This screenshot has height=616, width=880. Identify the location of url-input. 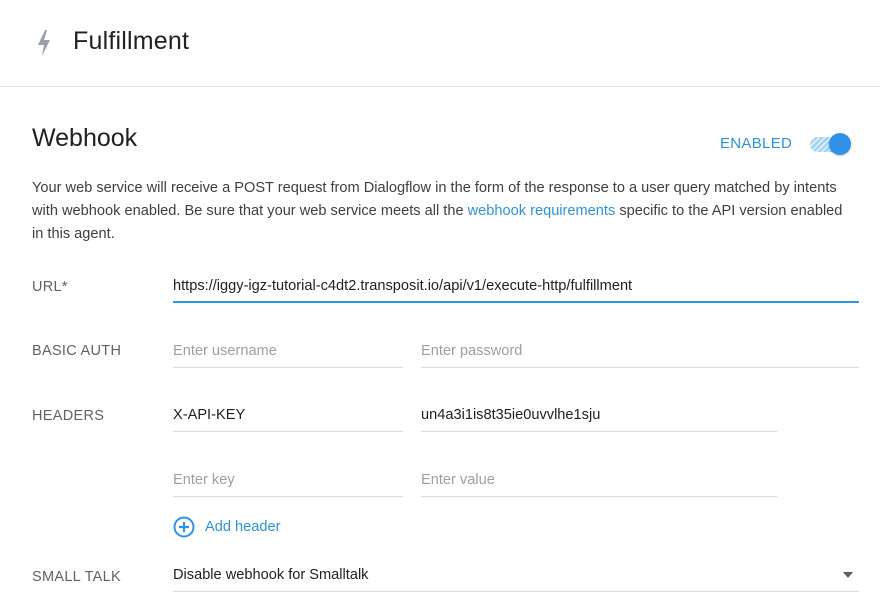
(516, 286).